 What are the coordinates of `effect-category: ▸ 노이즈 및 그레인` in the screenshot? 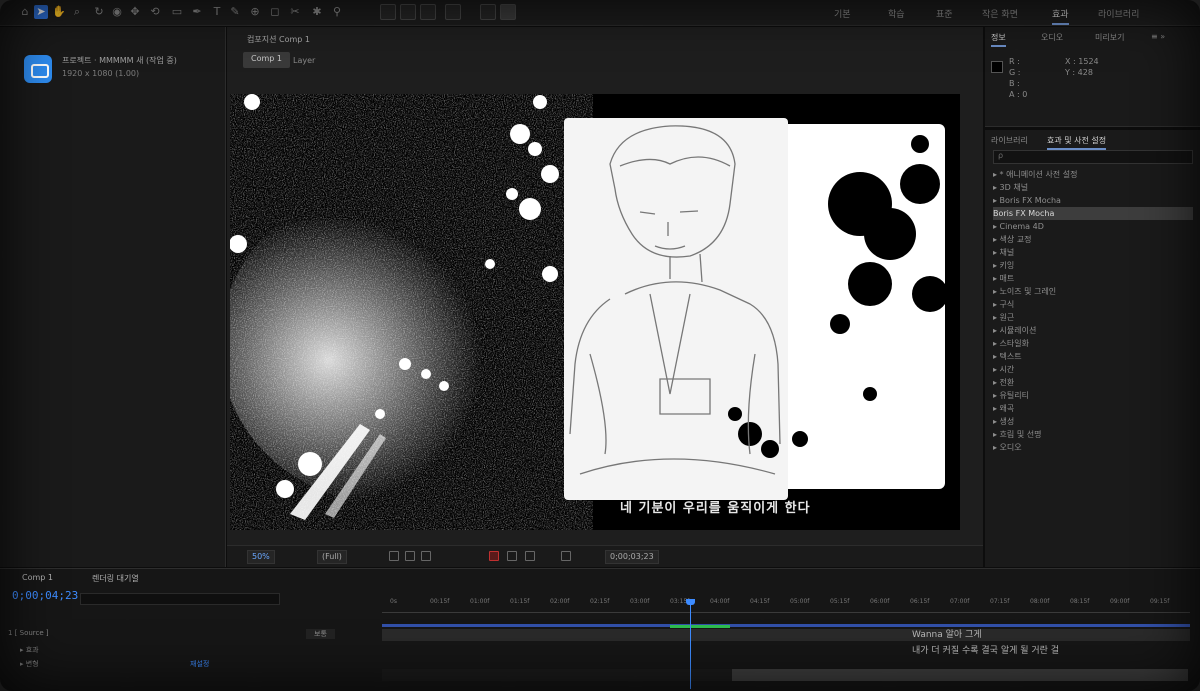 It's located at (1093, 291).